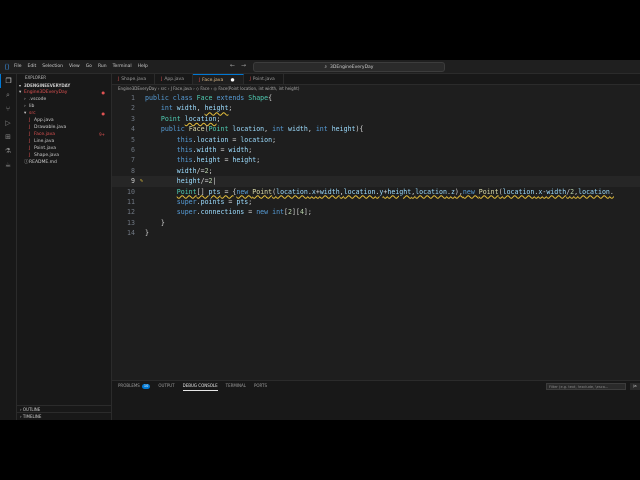 Image resolution: width=640 pixels, height=480 pixels. I want to click on timeline-section: › TIMELINE, so click(64, 415).